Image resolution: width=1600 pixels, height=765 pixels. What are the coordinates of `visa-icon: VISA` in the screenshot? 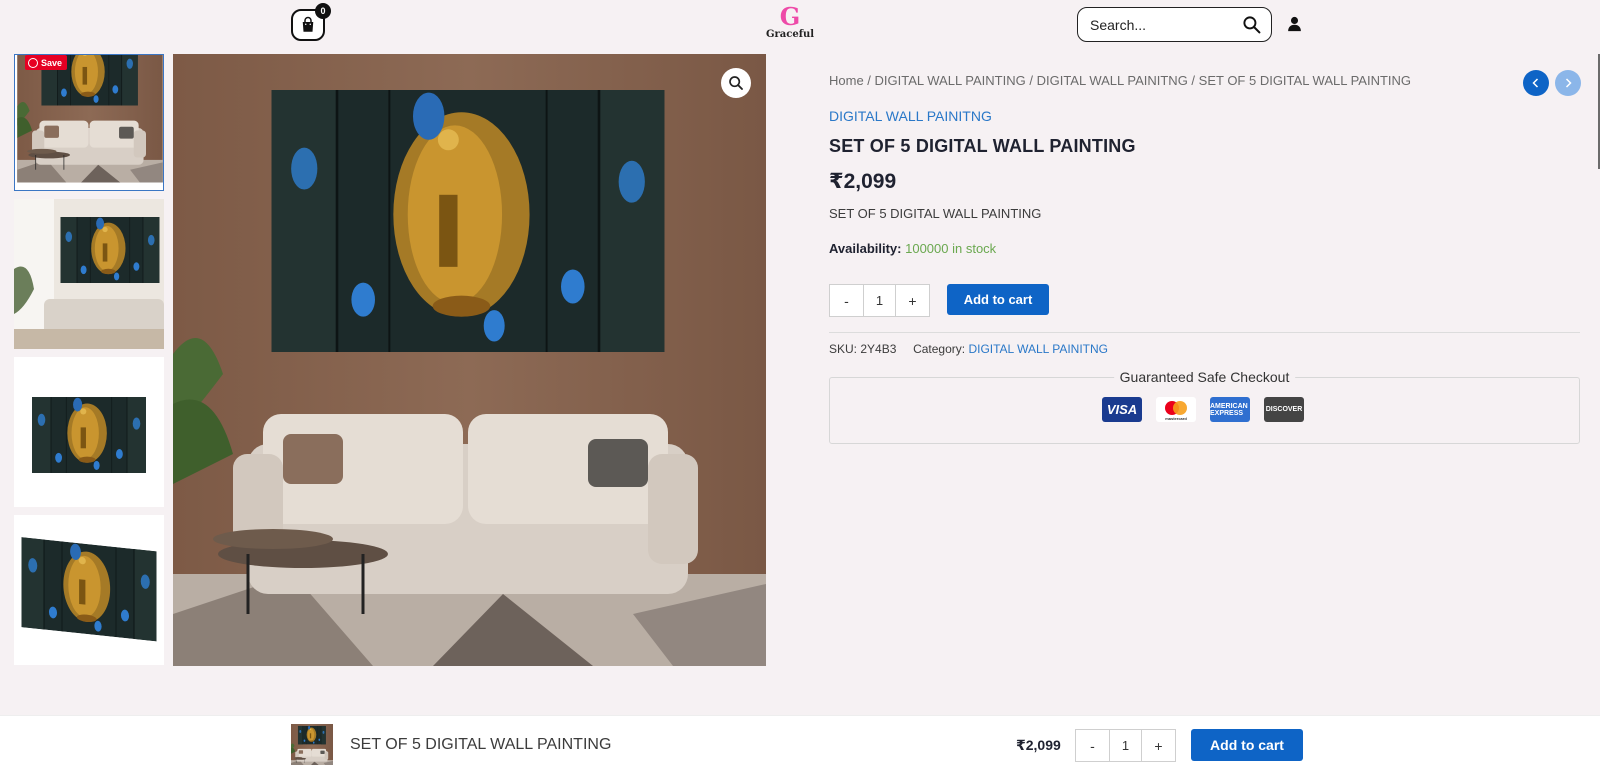 It's located at (1122, 409).